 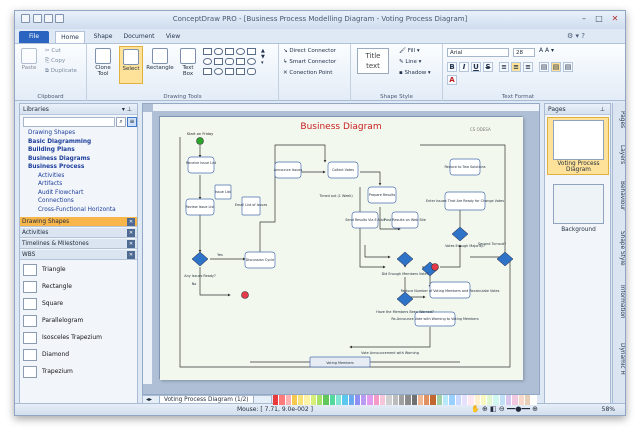 I want to click on valign-bottom-icon: ▤, so click(x=568, y=67).